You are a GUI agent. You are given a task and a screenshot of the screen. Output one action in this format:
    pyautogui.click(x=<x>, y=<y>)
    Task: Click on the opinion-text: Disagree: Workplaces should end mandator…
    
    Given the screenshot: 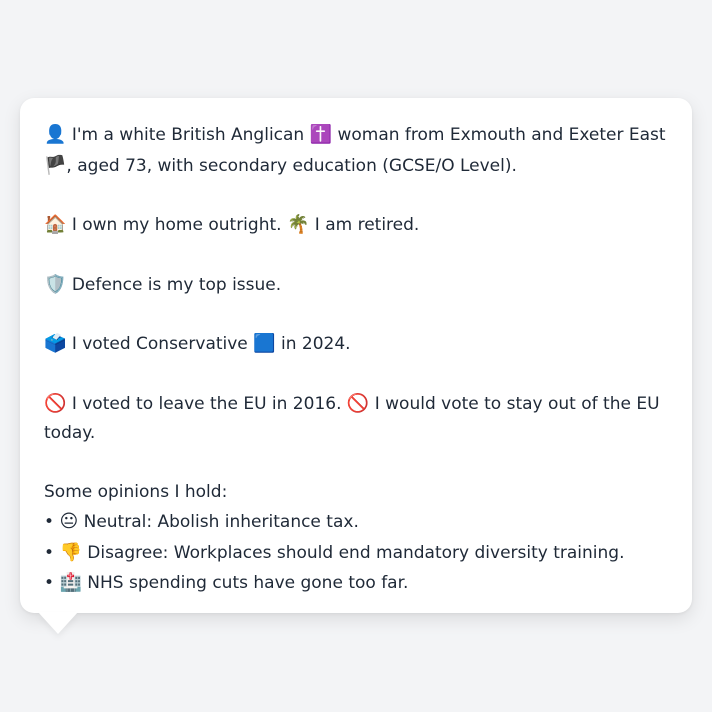 What is the action you would take?
    pyautogui.click(x=356, y=552)
    